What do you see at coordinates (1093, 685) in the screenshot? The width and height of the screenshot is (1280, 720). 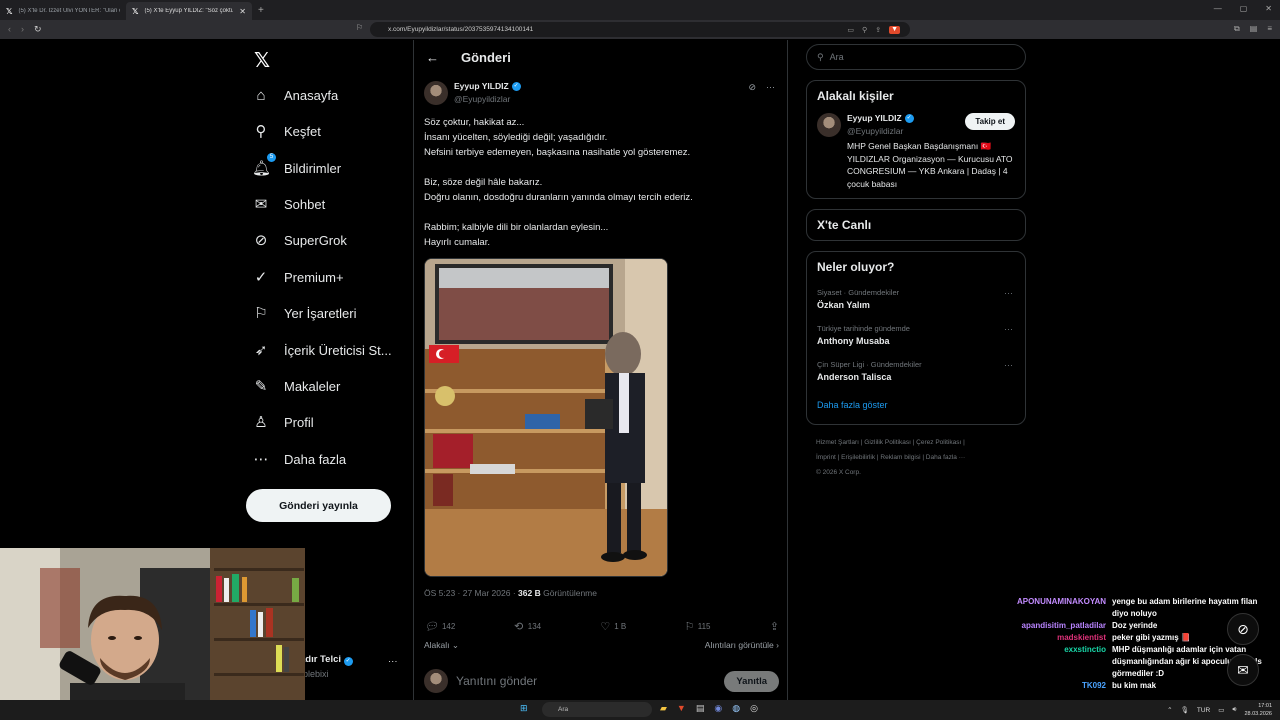 I see `chat-username: TK092` at bounding box center [1093, 685].